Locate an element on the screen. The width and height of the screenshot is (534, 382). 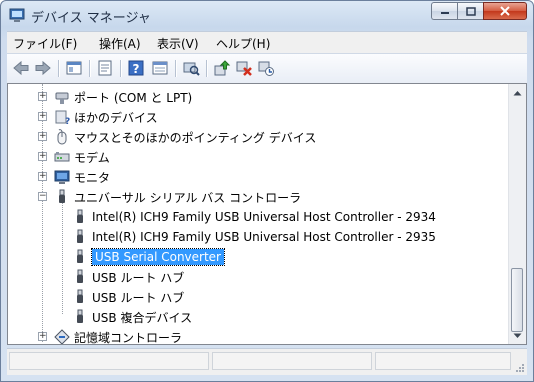
minimize-button is located at coordinates (444, 11).